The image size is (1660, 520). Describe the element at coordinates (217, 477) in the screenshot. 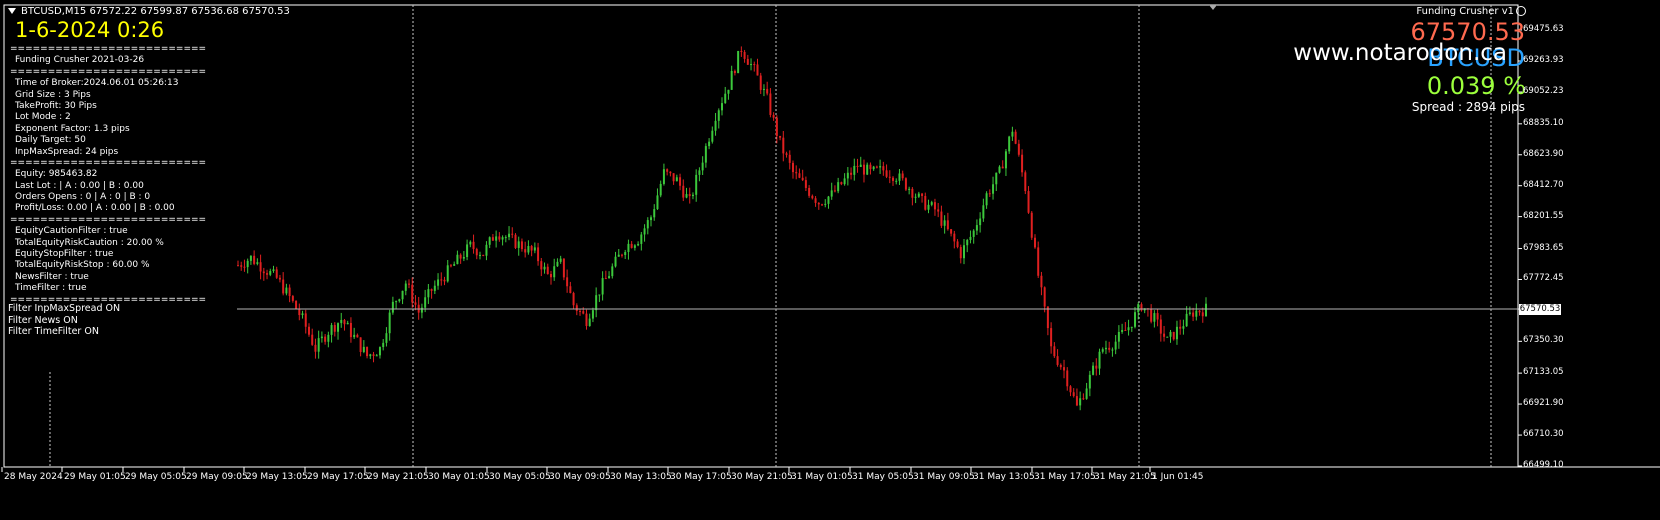

I see `time-axis-label: 29 May 09:05` at that location.